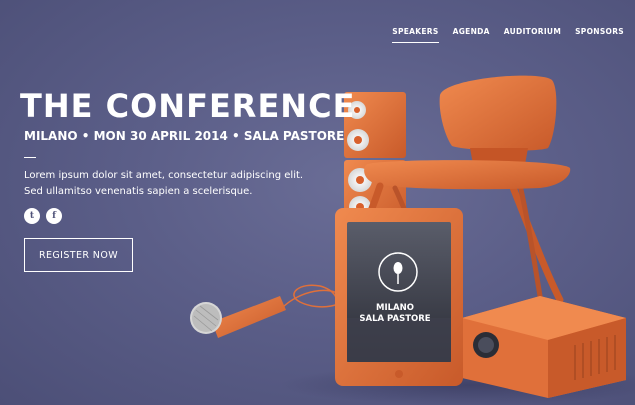 This screenshot has width=635, height=405. I want to click on tablet-caption: MILANO SALA PASTORE, so click(395, 314).